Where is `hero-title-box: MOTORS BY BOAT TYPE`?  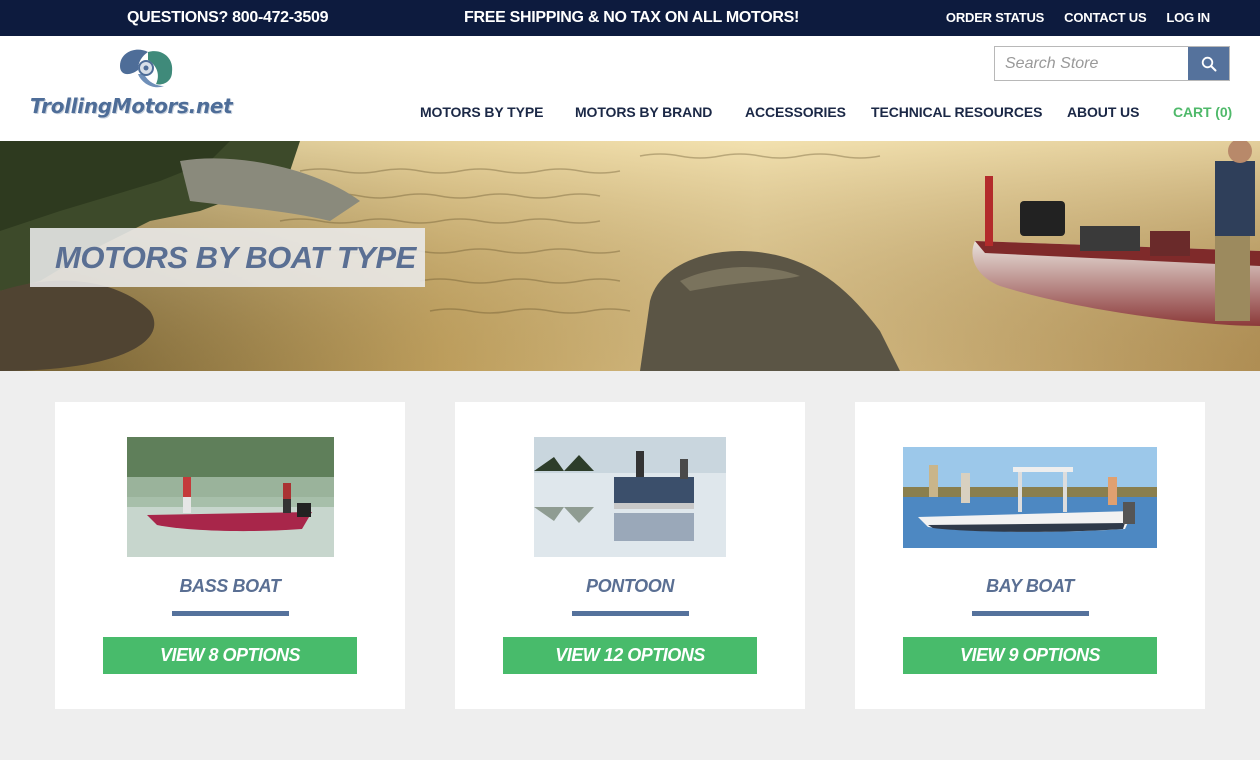
hero-title-box: MOTORS BY BOAT TYPE is located at coordinates (227, 257).